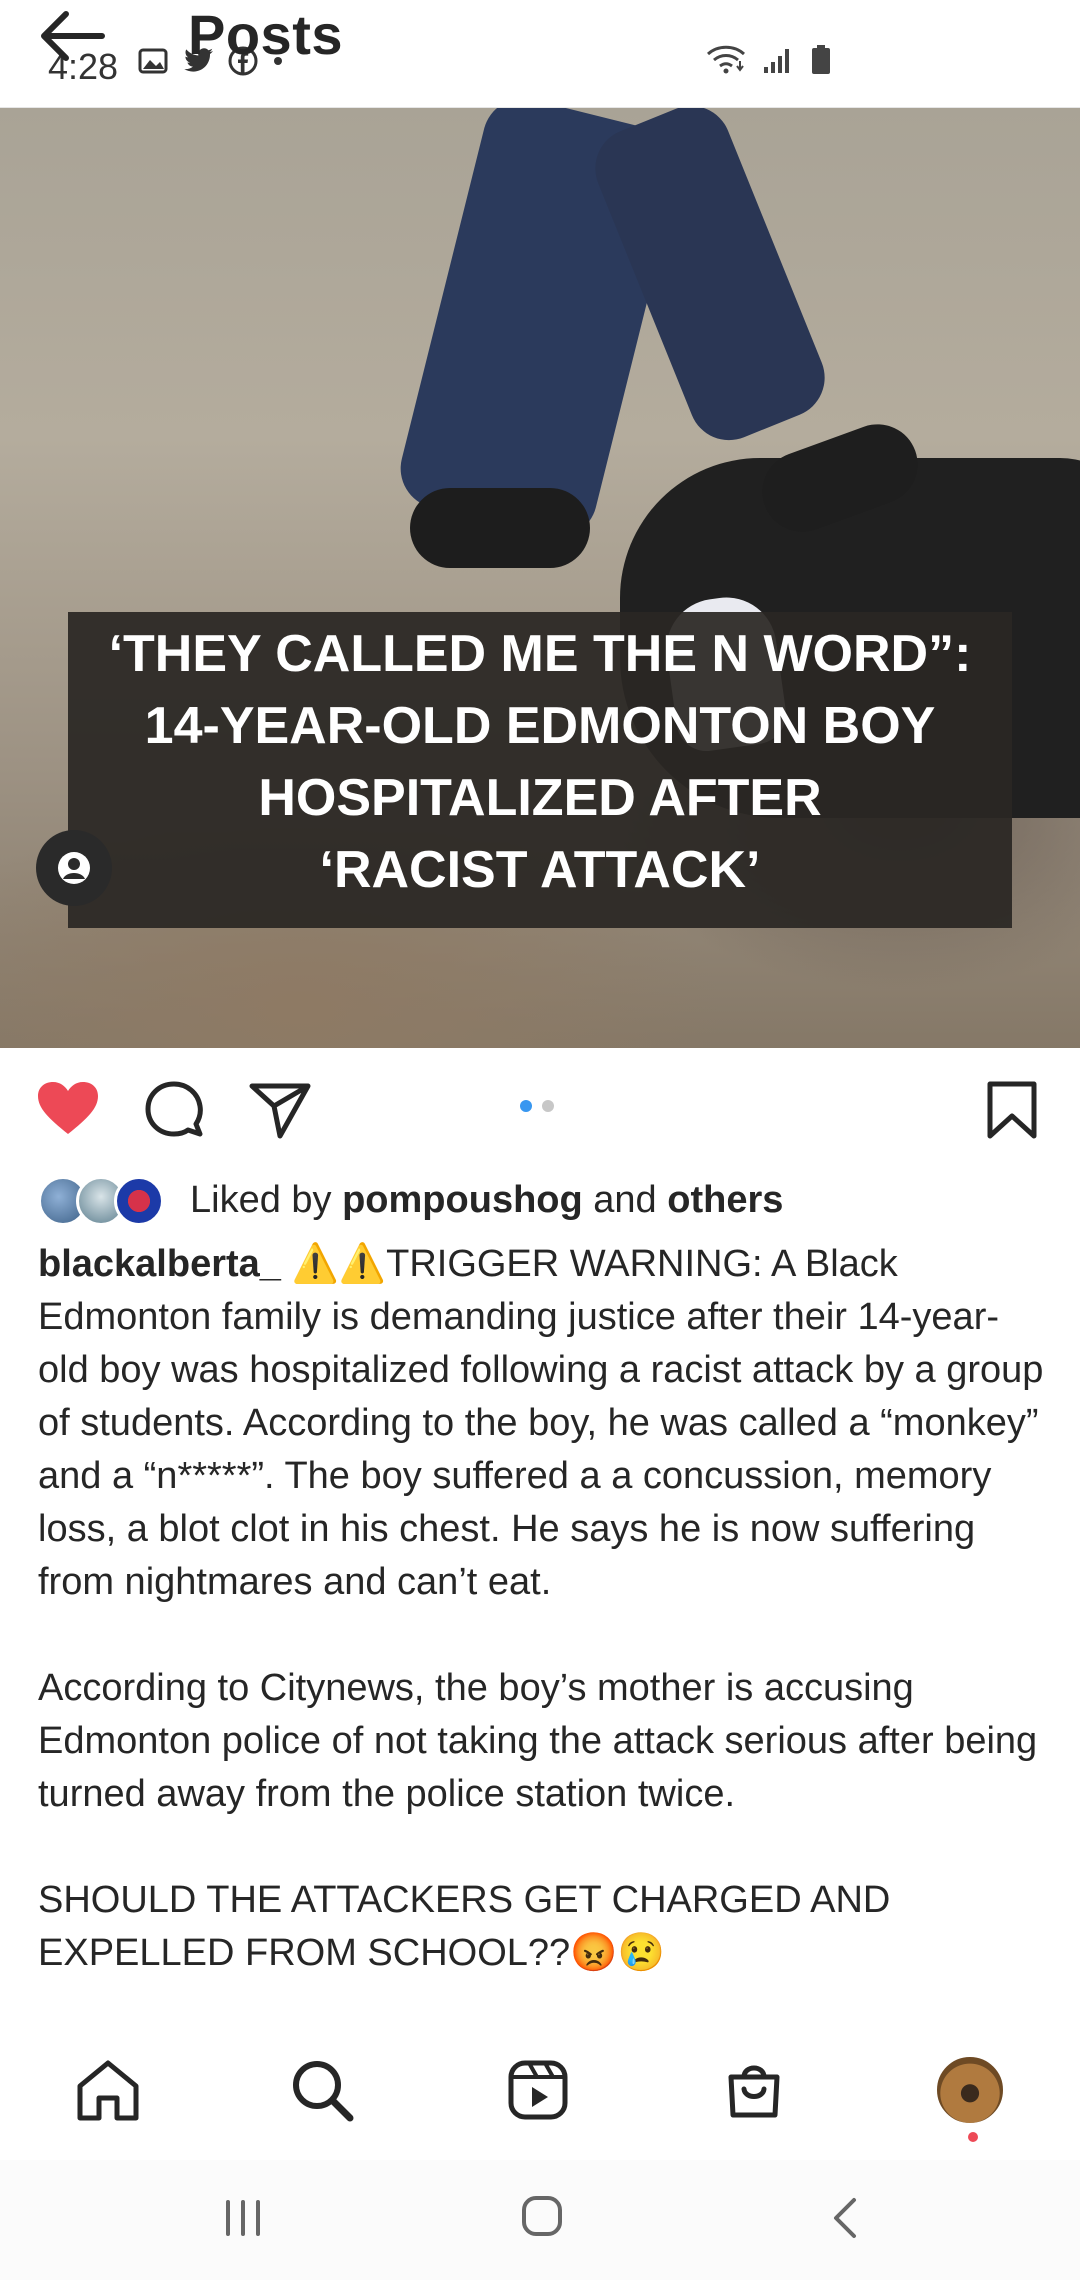 Image resolution: width=1080 pixels, height=2280 pixels. I want to click on nav-reels, so click(538, 2090).